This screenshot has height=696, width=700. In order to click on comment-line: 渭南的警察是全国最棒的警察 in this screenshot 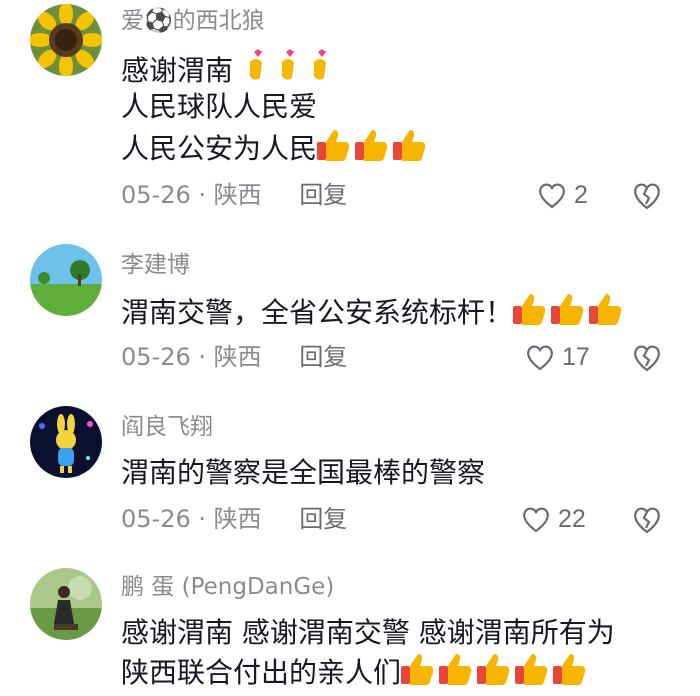, I will do `click(303, 472)`.